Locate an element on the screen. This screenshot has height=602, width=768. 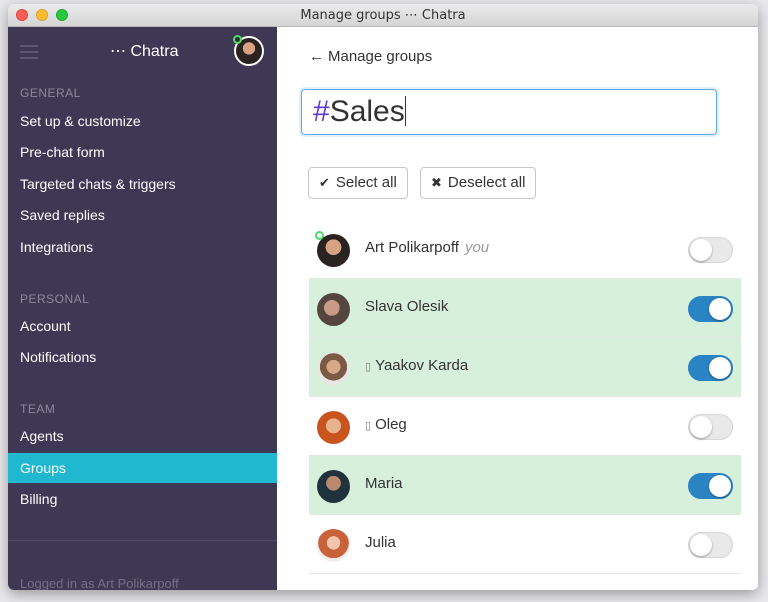
select-all-button: ✔ Select all is located at coordinates (358, 183).